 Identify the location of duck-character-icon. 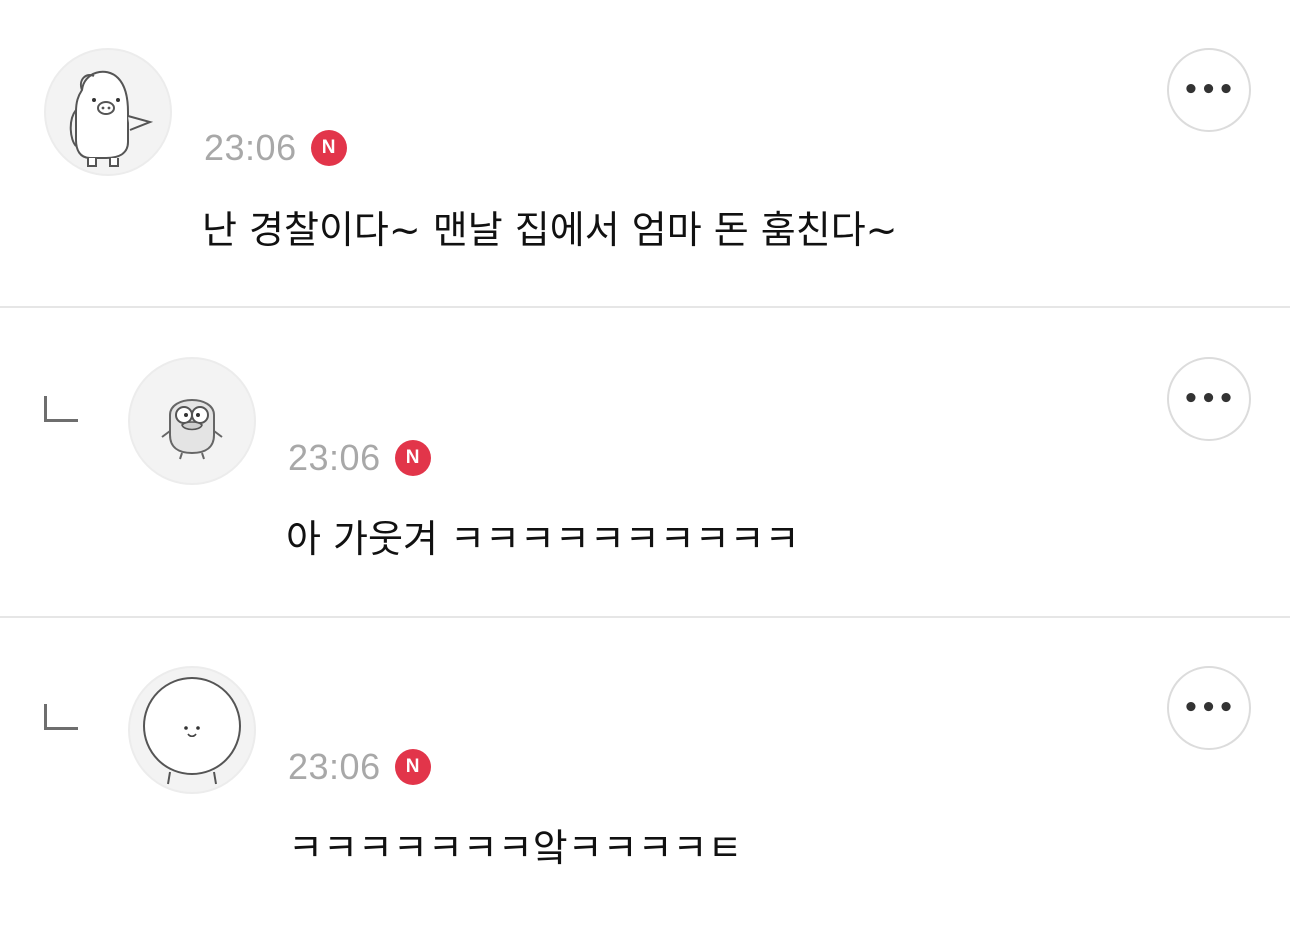
(192, 429).